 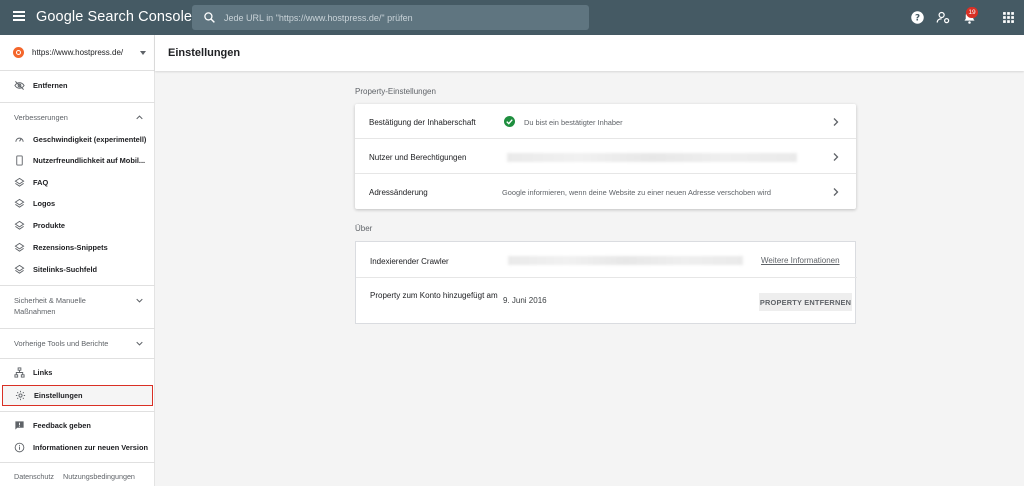 What do you see at coordinates (398, 192) in the screenshot?
I see `row-label: Adressänderung` at bounding box center [398, 192].